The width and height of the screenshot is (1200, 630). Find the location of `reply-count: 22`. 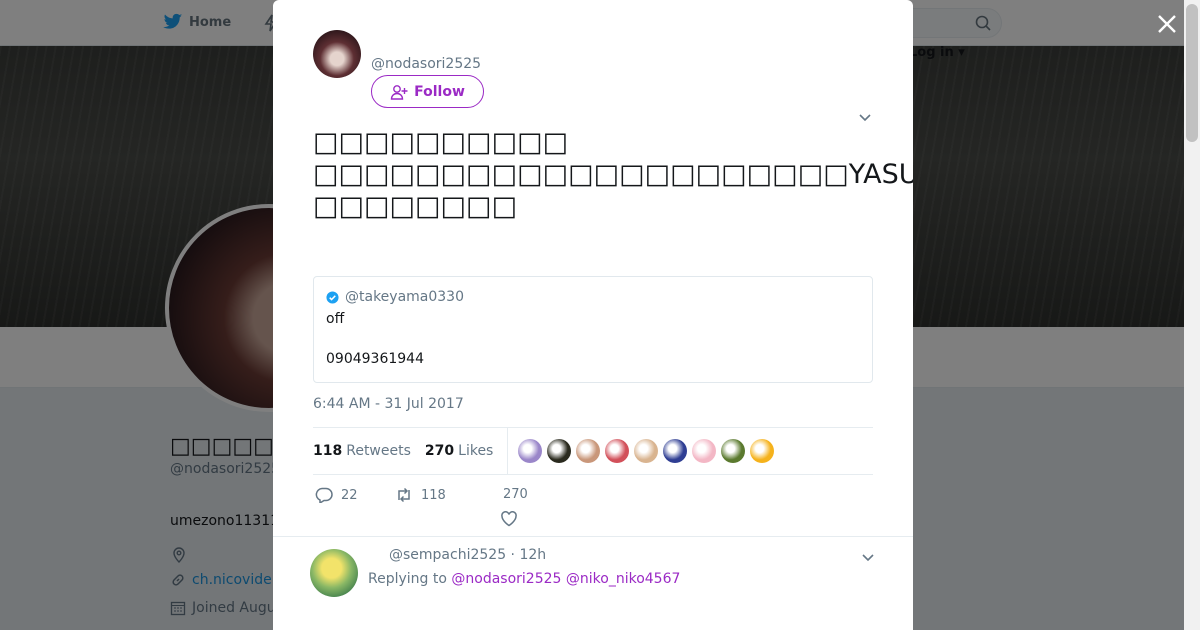

reply-count: 22 is located at coordinates (349, 495).